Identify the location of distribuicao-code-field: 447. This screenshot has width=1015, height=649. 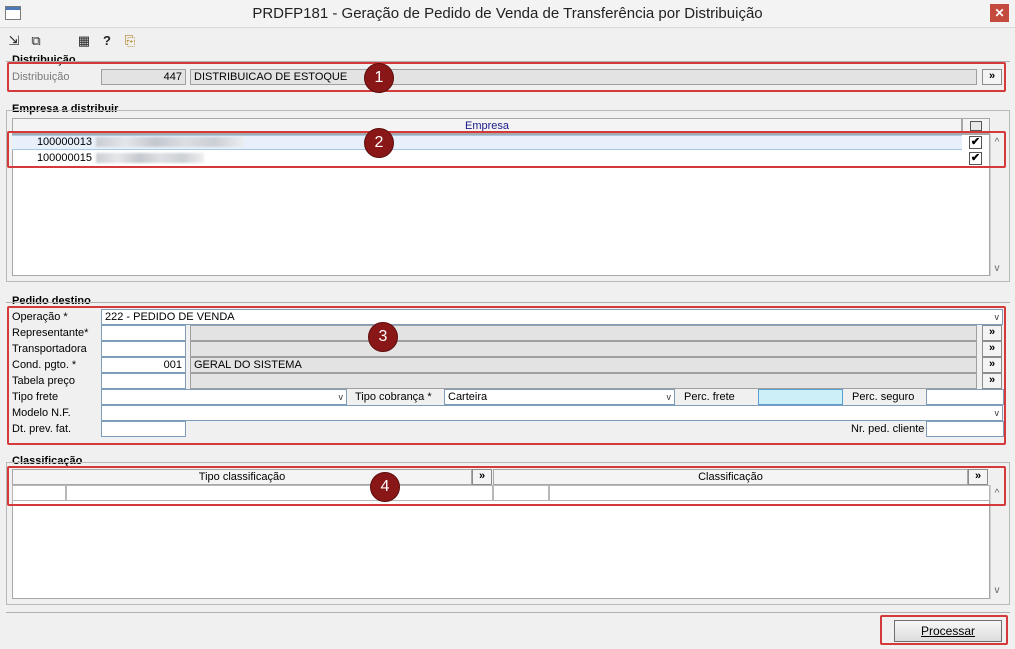
(143, 77).